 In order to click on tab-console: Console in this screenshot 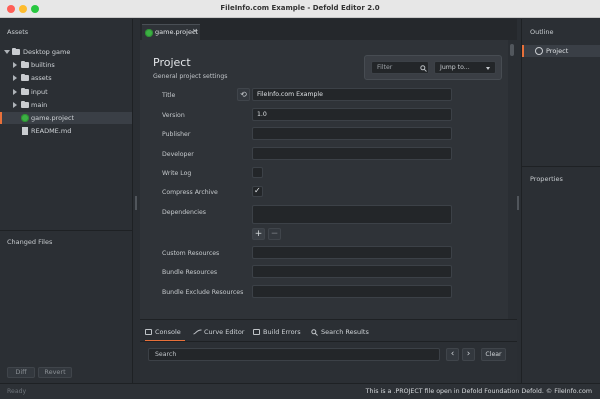, I will do `click(165, 334)`.